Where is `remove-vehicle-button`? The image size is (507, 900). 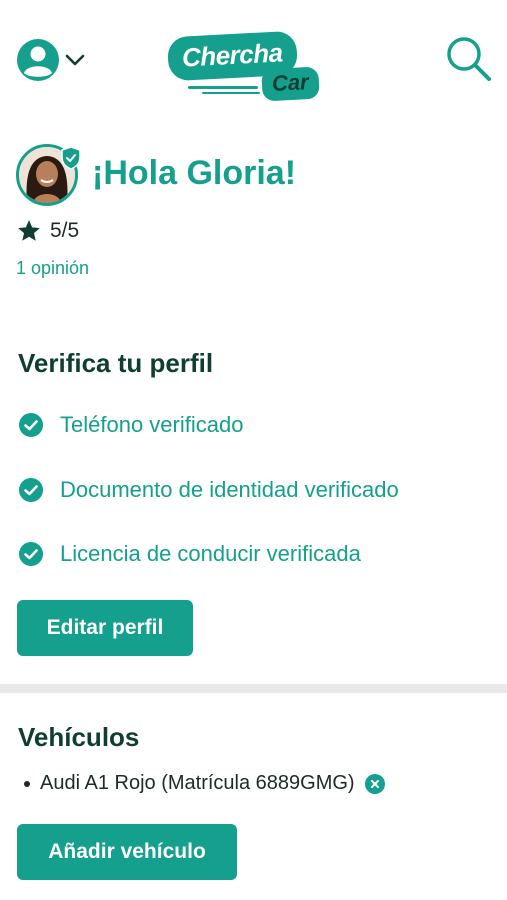 remove-vehicle-button is located at coordinates (374, 783).